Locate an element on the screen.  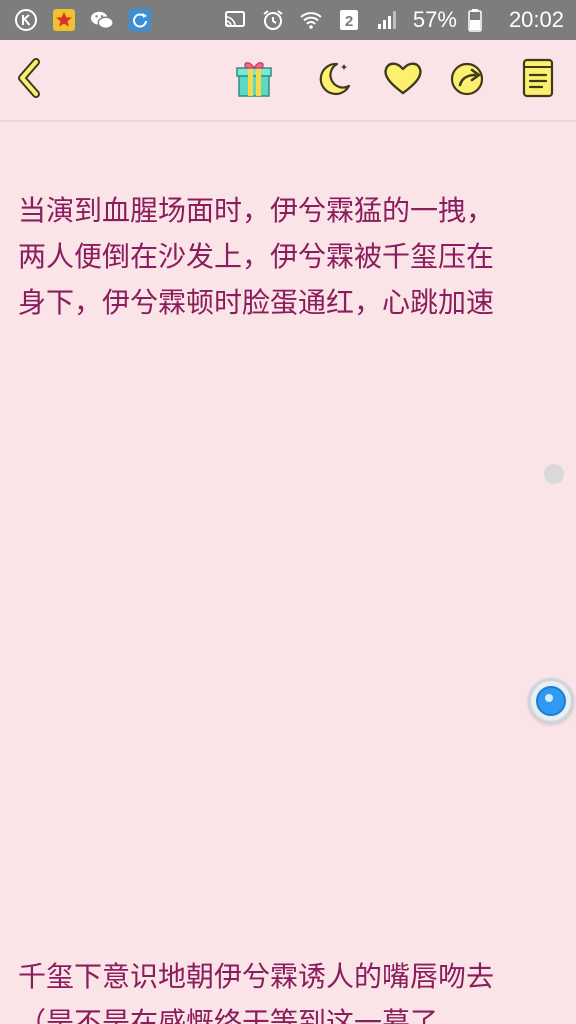
floating-assist-button is located at coordinates (551, 701).